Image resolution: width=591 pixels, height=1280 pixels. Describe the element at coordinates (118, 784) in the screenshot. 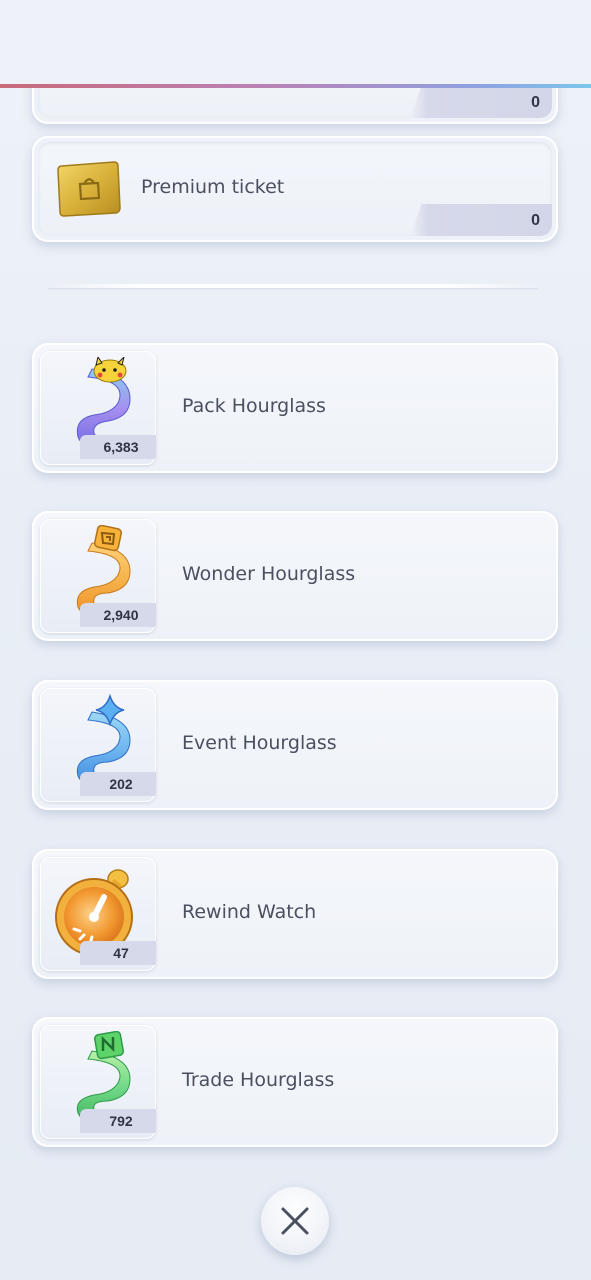

I see `item-count: 202` at that location.